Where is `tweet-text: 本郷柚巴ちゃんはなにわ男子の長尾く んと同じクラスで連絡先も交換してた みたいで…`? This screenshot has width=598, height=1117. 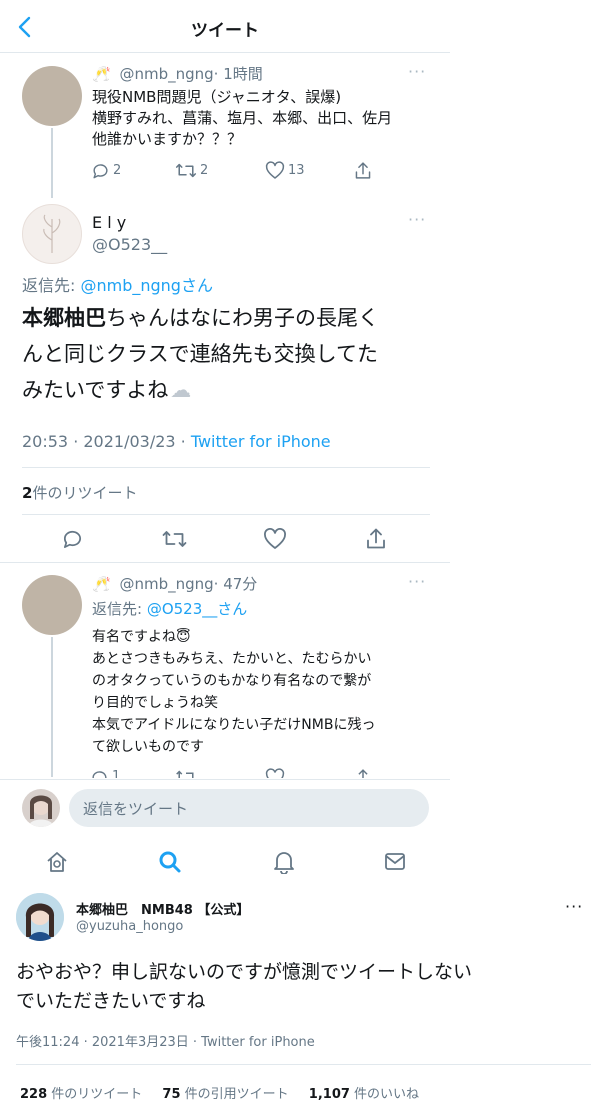
tweet-text: 本郷柚巴ちゃんはなにわ男子の長尾く んと同じクラスで連絡先も交換してた みたいで… is located at coordinates (232, 354).